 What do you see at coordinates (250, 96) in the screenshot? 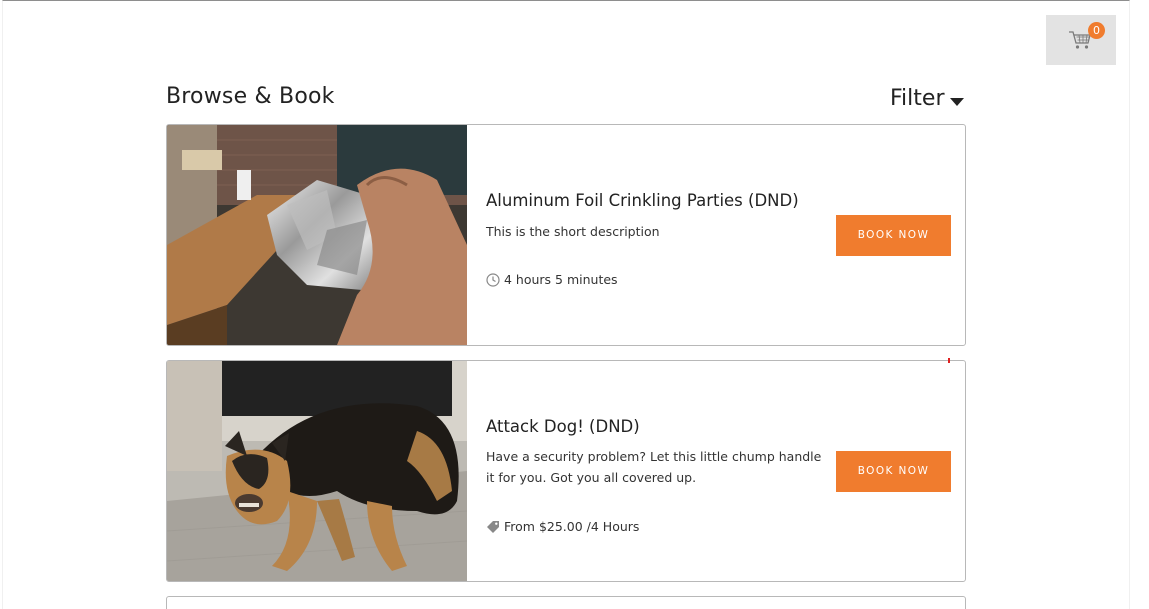
I see `page-title: Browse & Book` at bounding box center [250, 96].